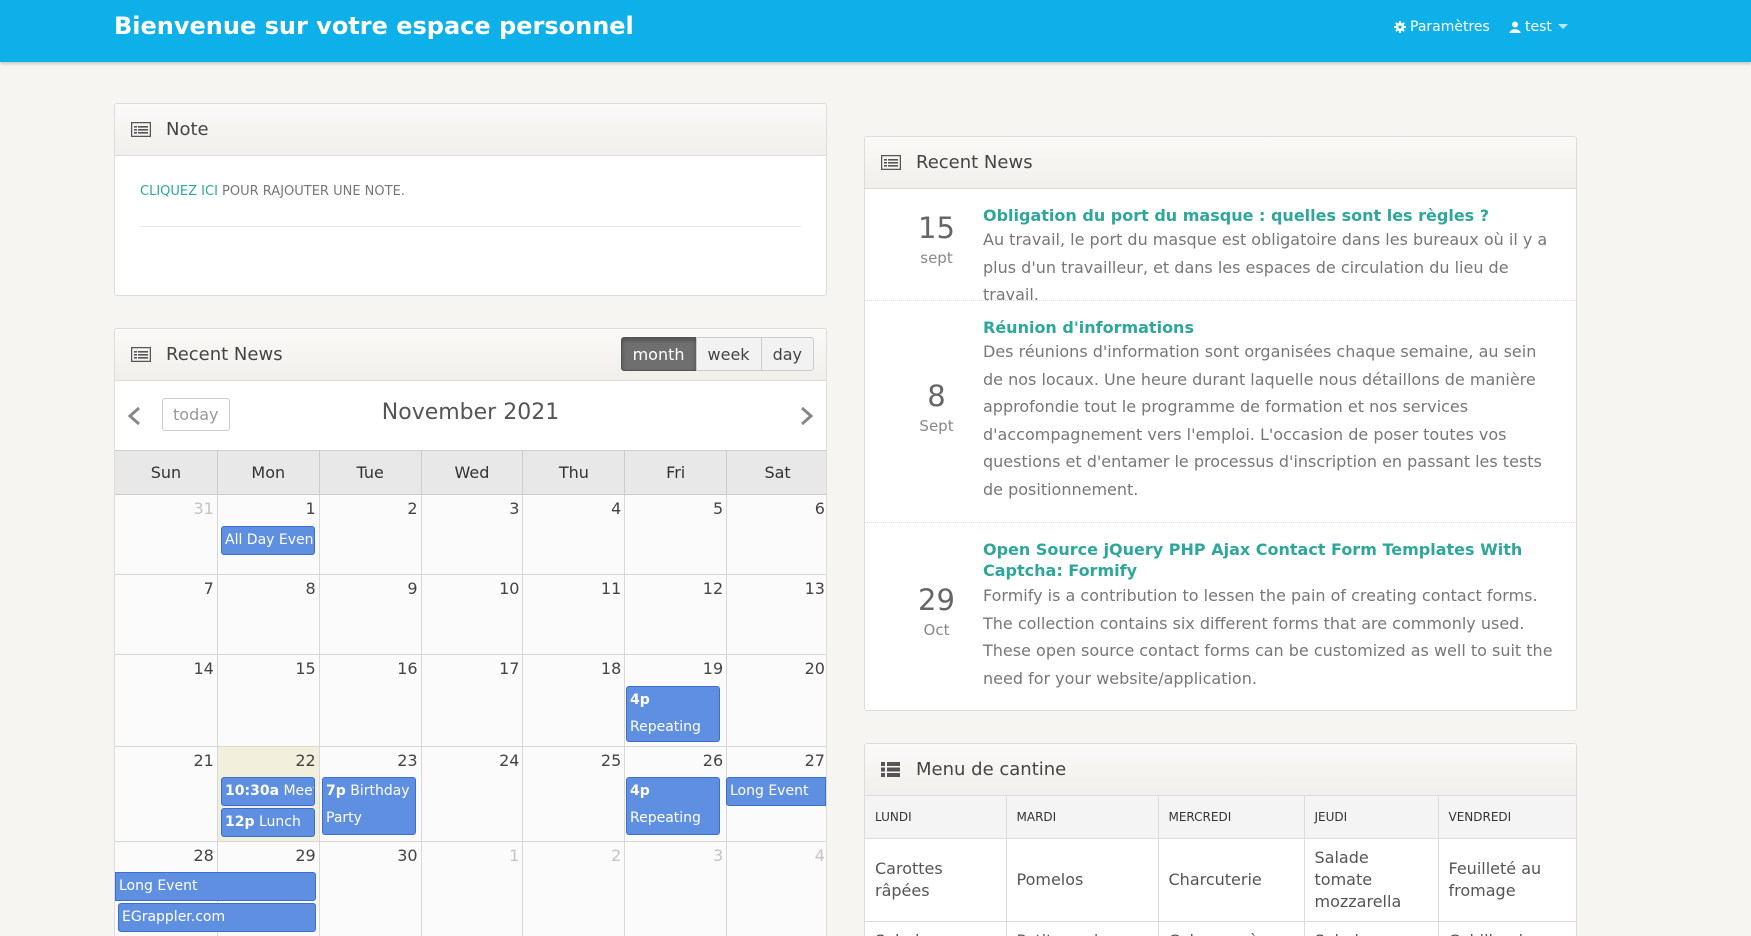 The height and width of the screenshot is (936, 1751). What do you see at coordinates (279, 822) in the screenshot?
I see `event-title: Lunch` at bounding box center [279, 822].